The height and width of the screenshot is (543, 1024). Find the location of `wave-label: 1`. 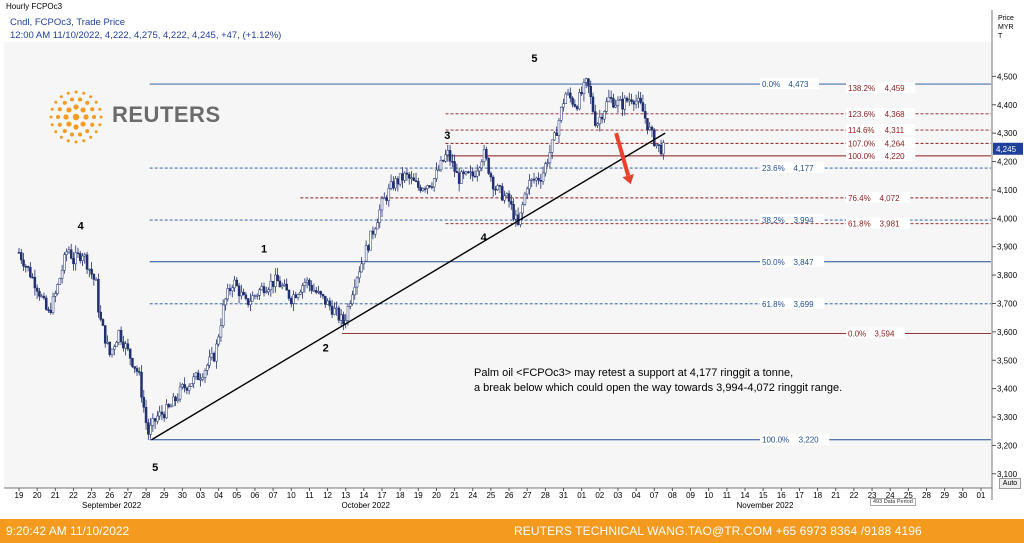

wave-label: 1 is located at coordinates (264, 249).